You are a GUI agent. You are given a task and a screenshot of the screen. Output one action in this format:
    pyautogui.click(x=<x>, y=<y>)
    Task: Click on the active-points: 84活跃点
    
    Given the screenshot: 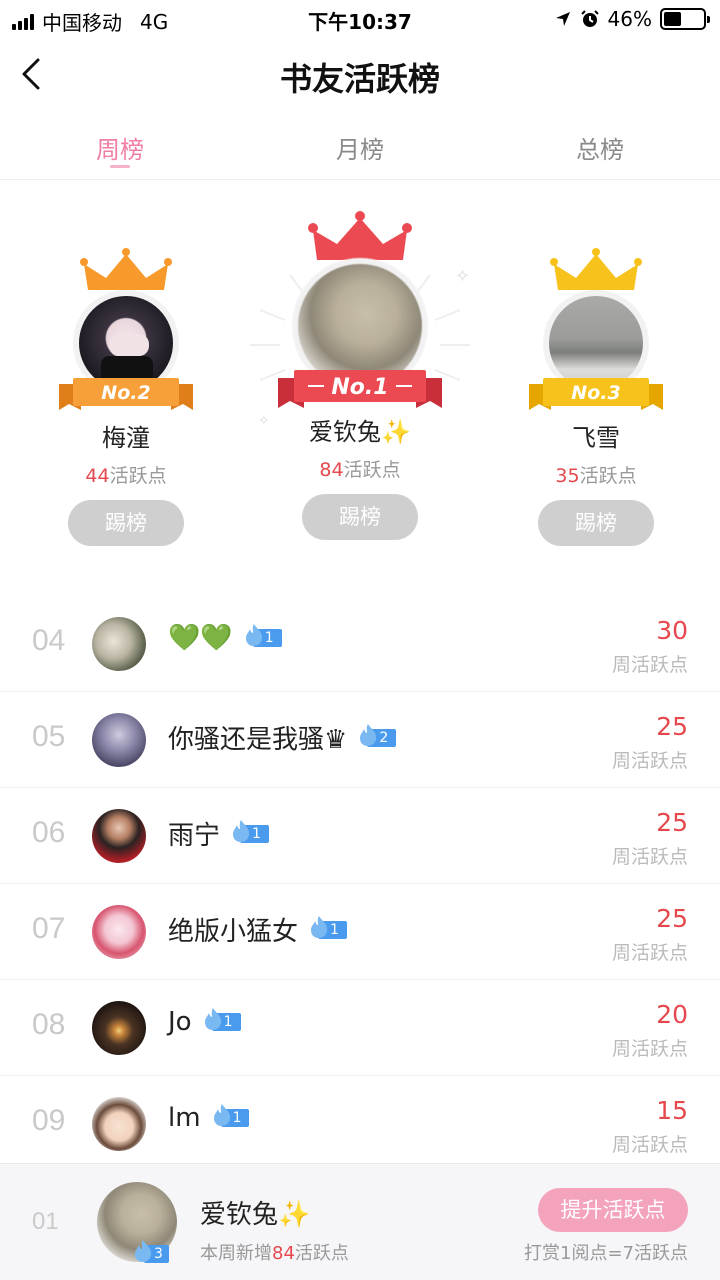 What is the action you would take?
    pyautogui.click(x=360, y=470)
    